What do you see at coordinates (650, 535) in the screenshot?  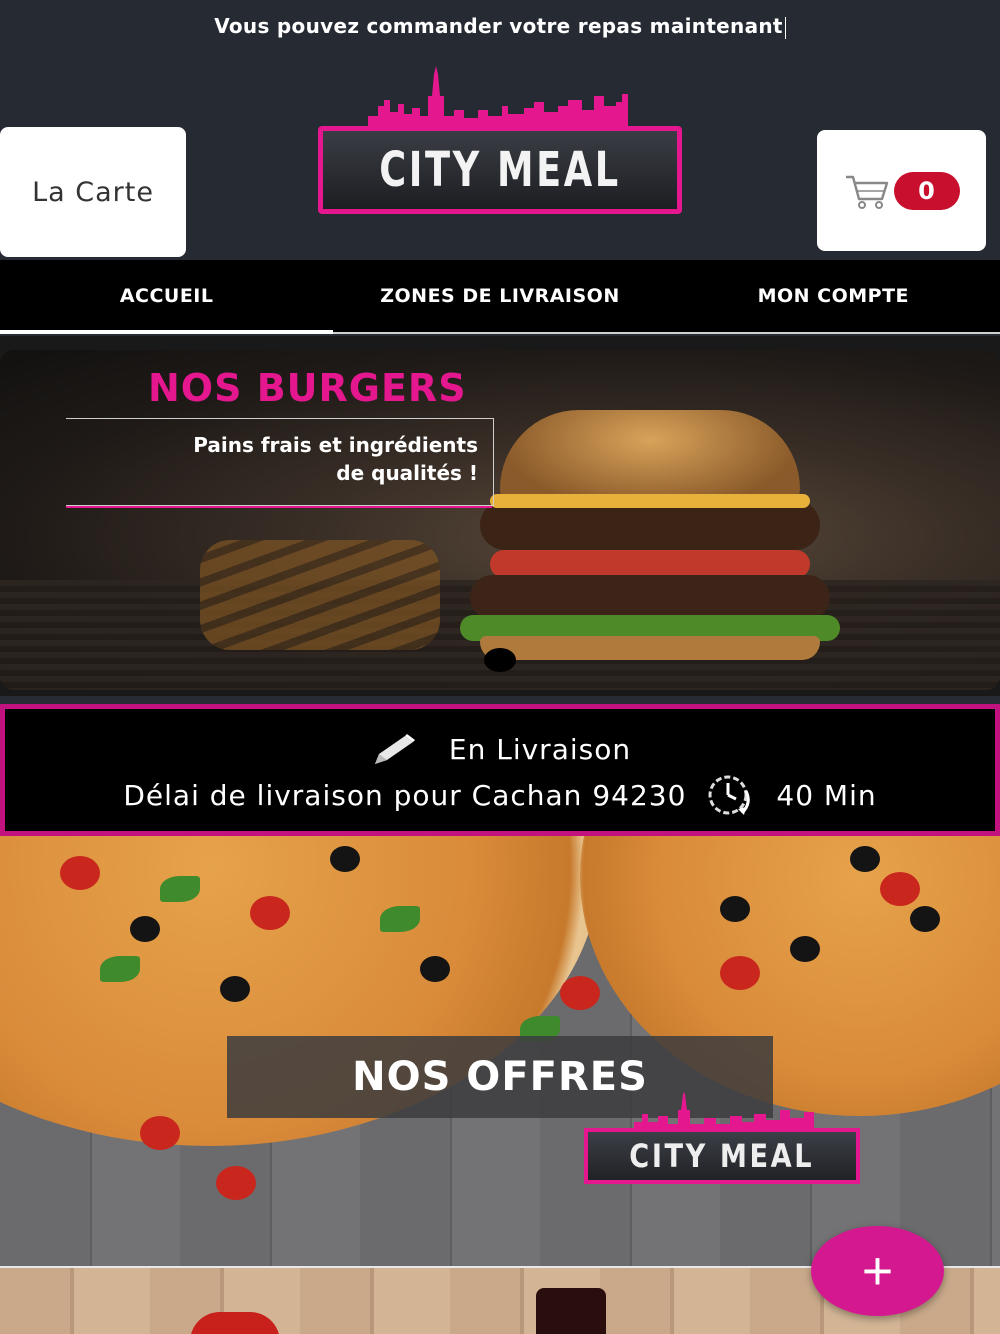 I see `burger-image` at bounding box center [650, 535].